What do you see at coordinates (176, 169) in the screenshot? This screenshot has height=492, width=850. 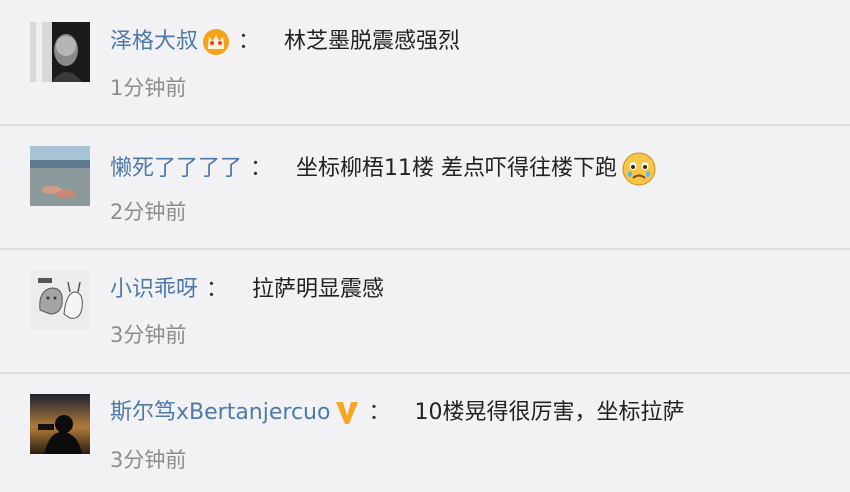 I see `username-link: 懒死了了了了` at bounding box center [176, 169].